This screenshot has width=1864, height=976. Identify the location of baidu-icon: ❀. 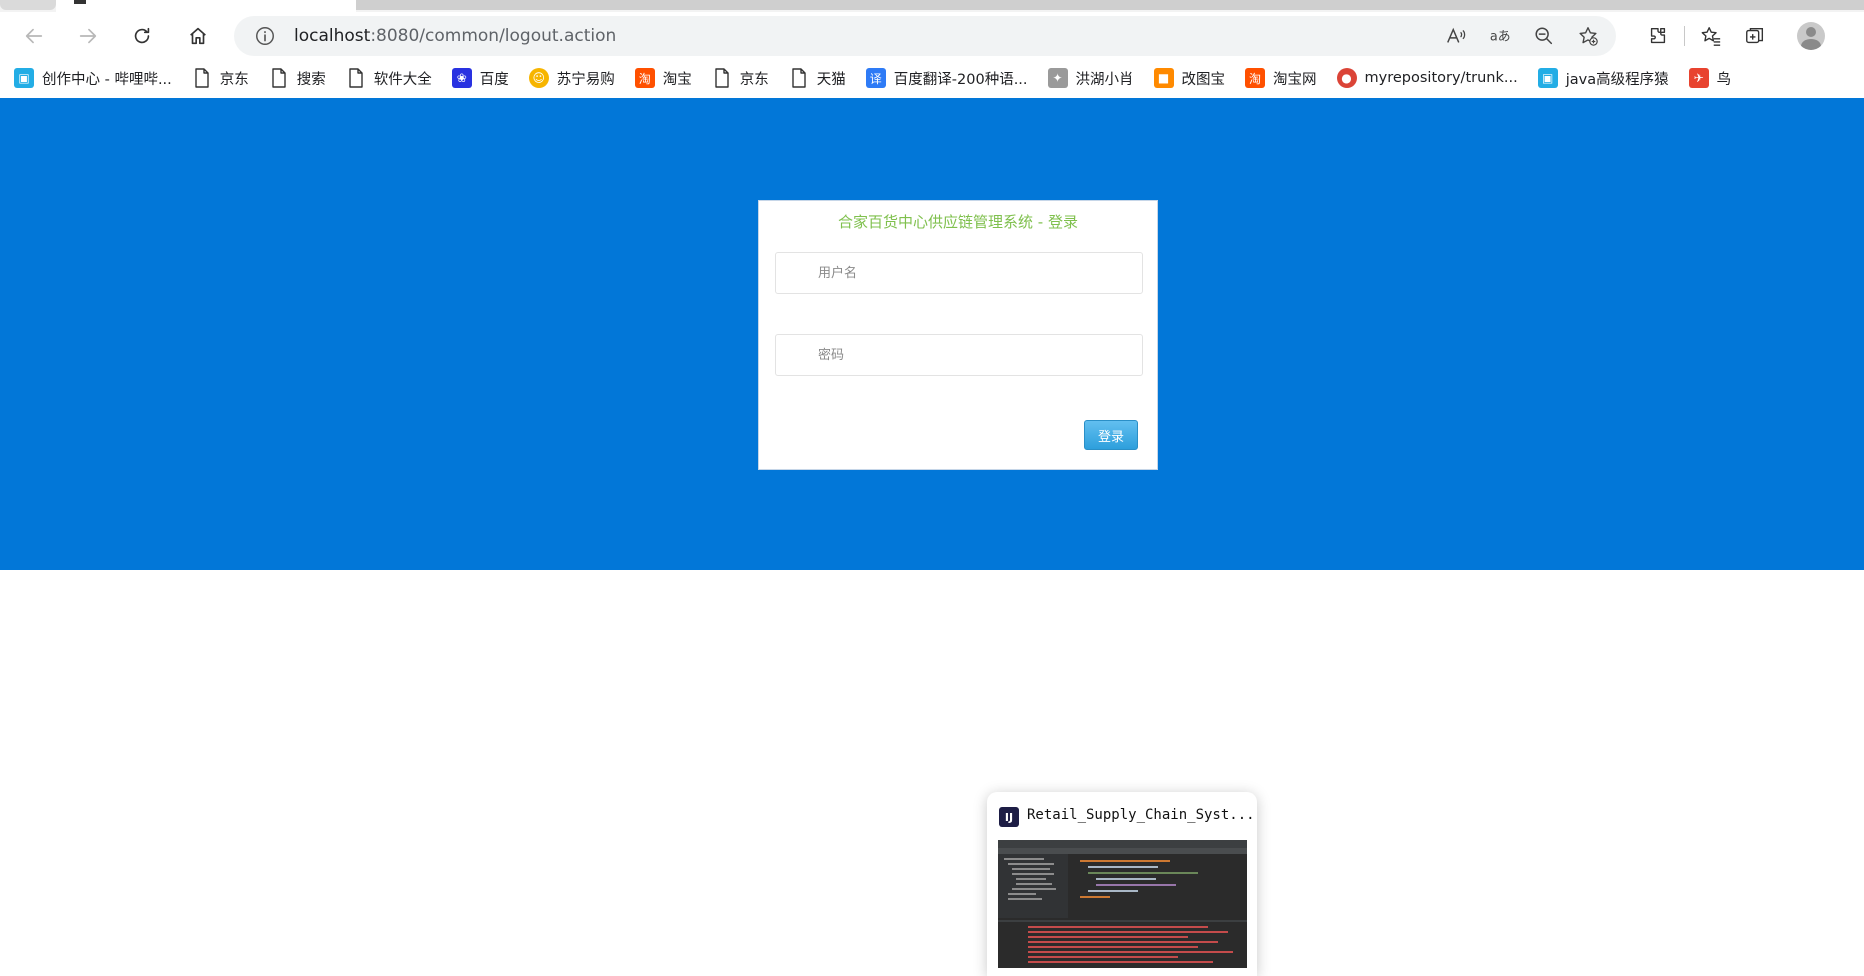
(461, 78).